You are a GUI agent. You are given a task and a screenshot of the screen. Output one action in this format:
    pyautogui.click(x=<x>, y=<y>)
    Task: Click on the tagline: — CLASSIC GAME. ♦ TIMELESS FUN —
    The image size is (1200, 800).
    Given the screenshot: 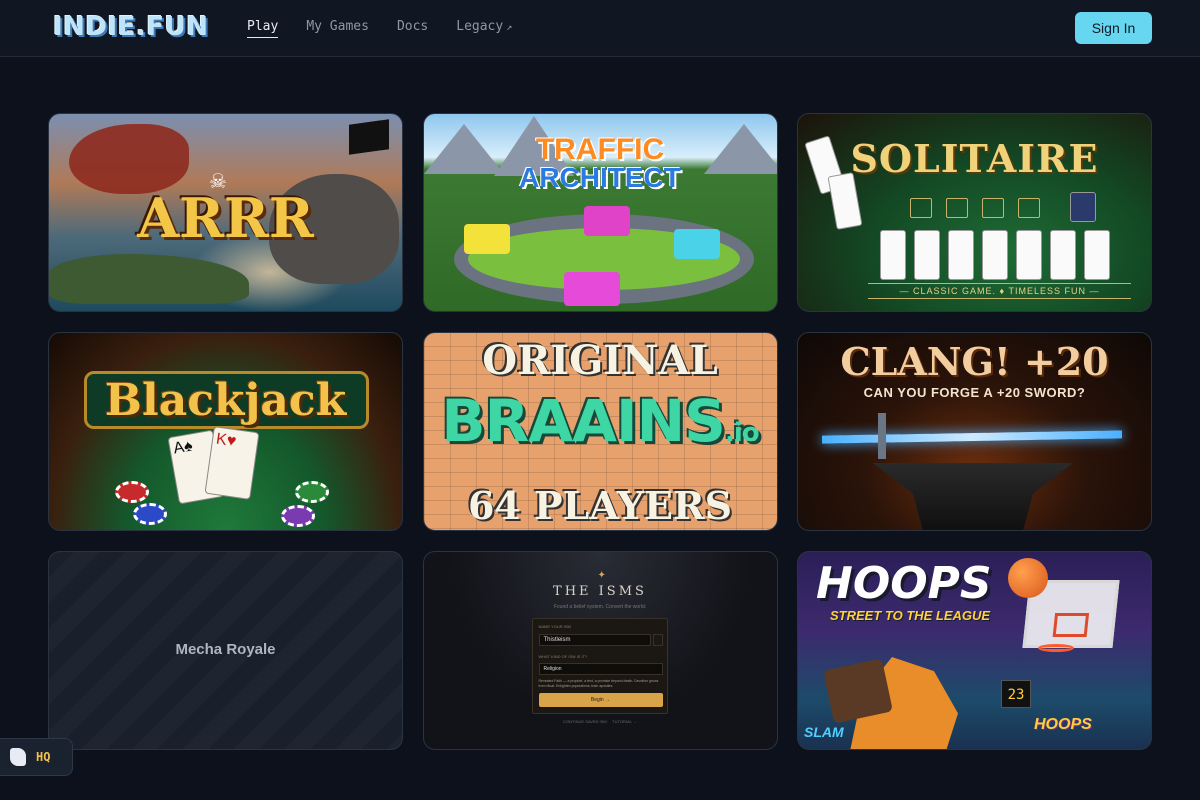 What is the action you would take?
    pyautogui.click(x=999, y=291)
    